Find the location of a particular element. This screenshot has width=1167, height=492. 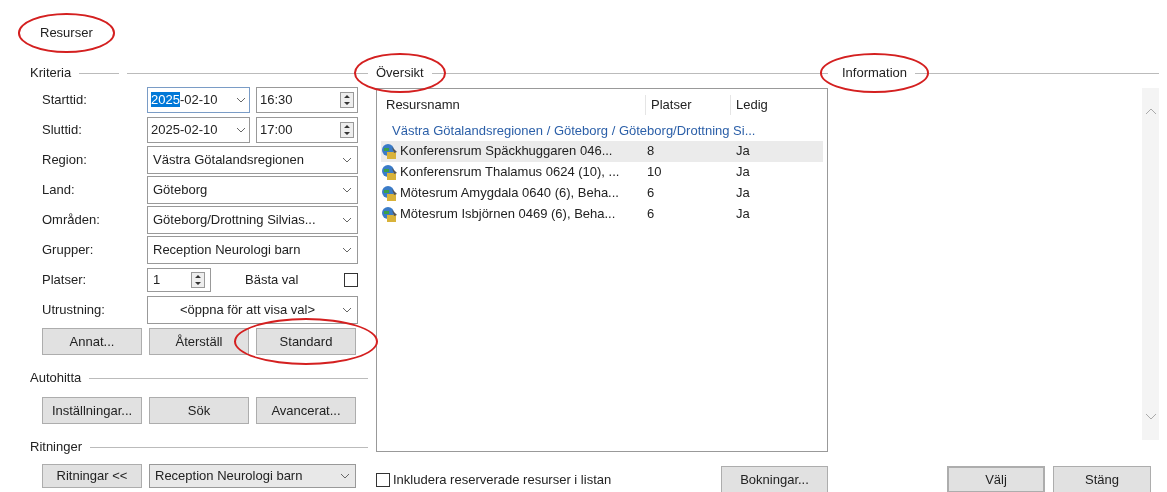

field-label: Land: is located at coordinates (59, 189).